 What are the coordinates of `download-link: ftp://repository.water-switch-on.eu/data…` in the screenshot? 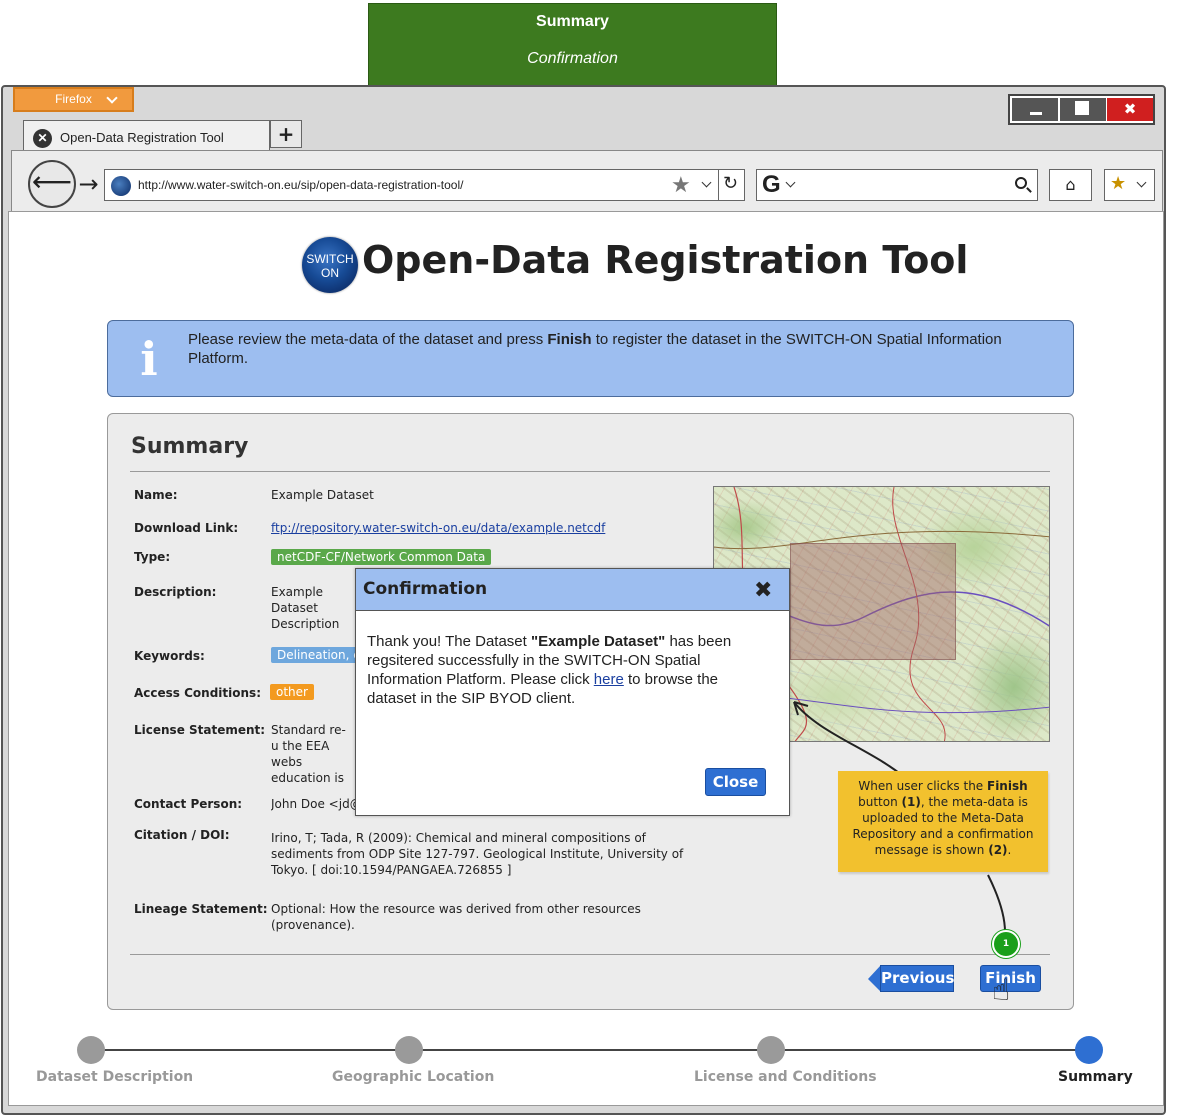 It's located at (438, 528).